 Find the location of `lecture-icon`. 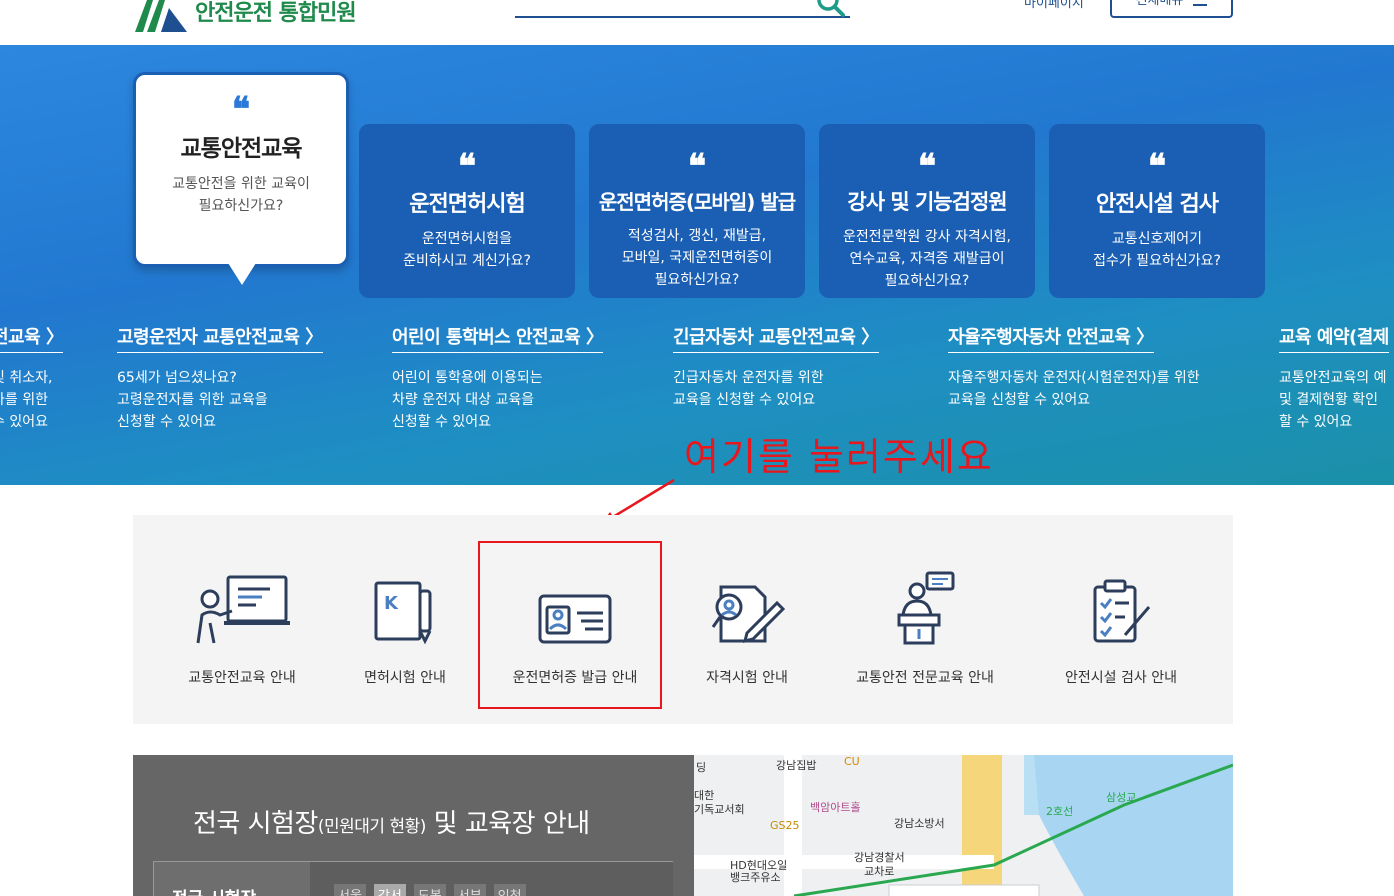

lecture-icon is located at coordinates (926, 608).